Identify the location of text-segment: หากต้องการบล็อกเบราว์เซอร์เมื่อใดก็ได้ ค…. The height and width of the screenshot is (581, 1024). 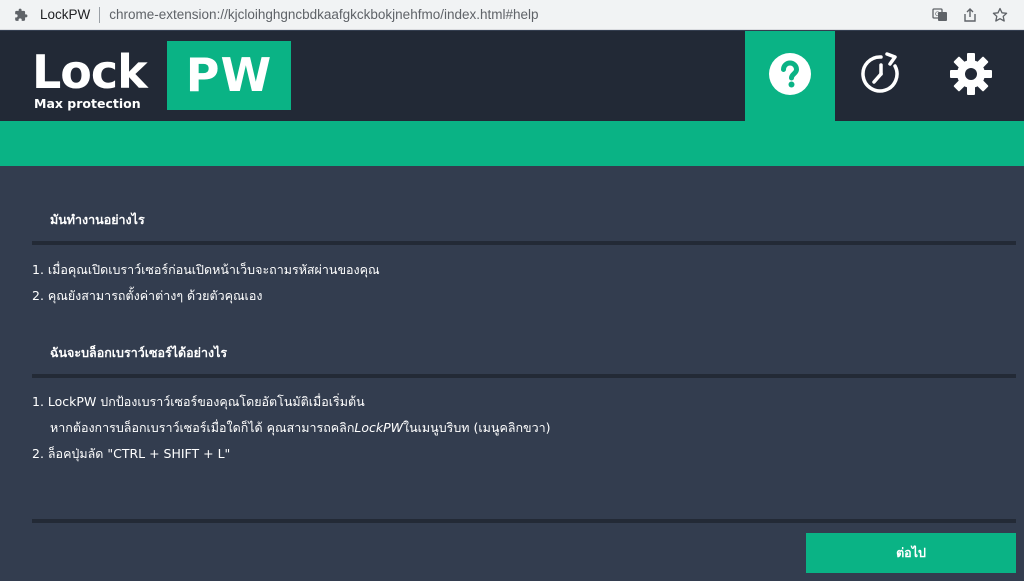
(202, 427).